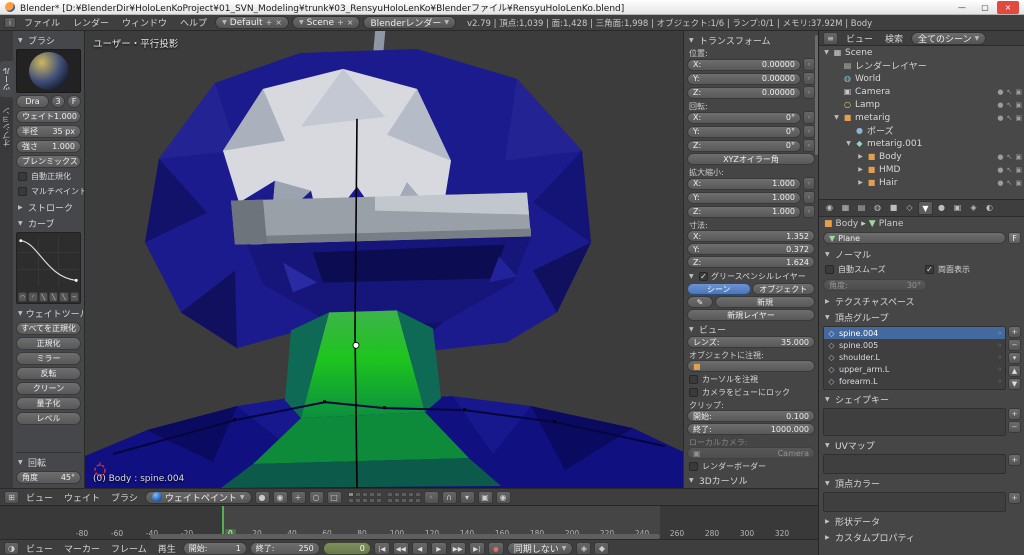 Image resolution: width=1024 pixels, height=555 pixels. What do you see at coordinates (381, 548) in the screenshot?
I see `jump-to-start-button: |◀` at bounding box center [381, 548].